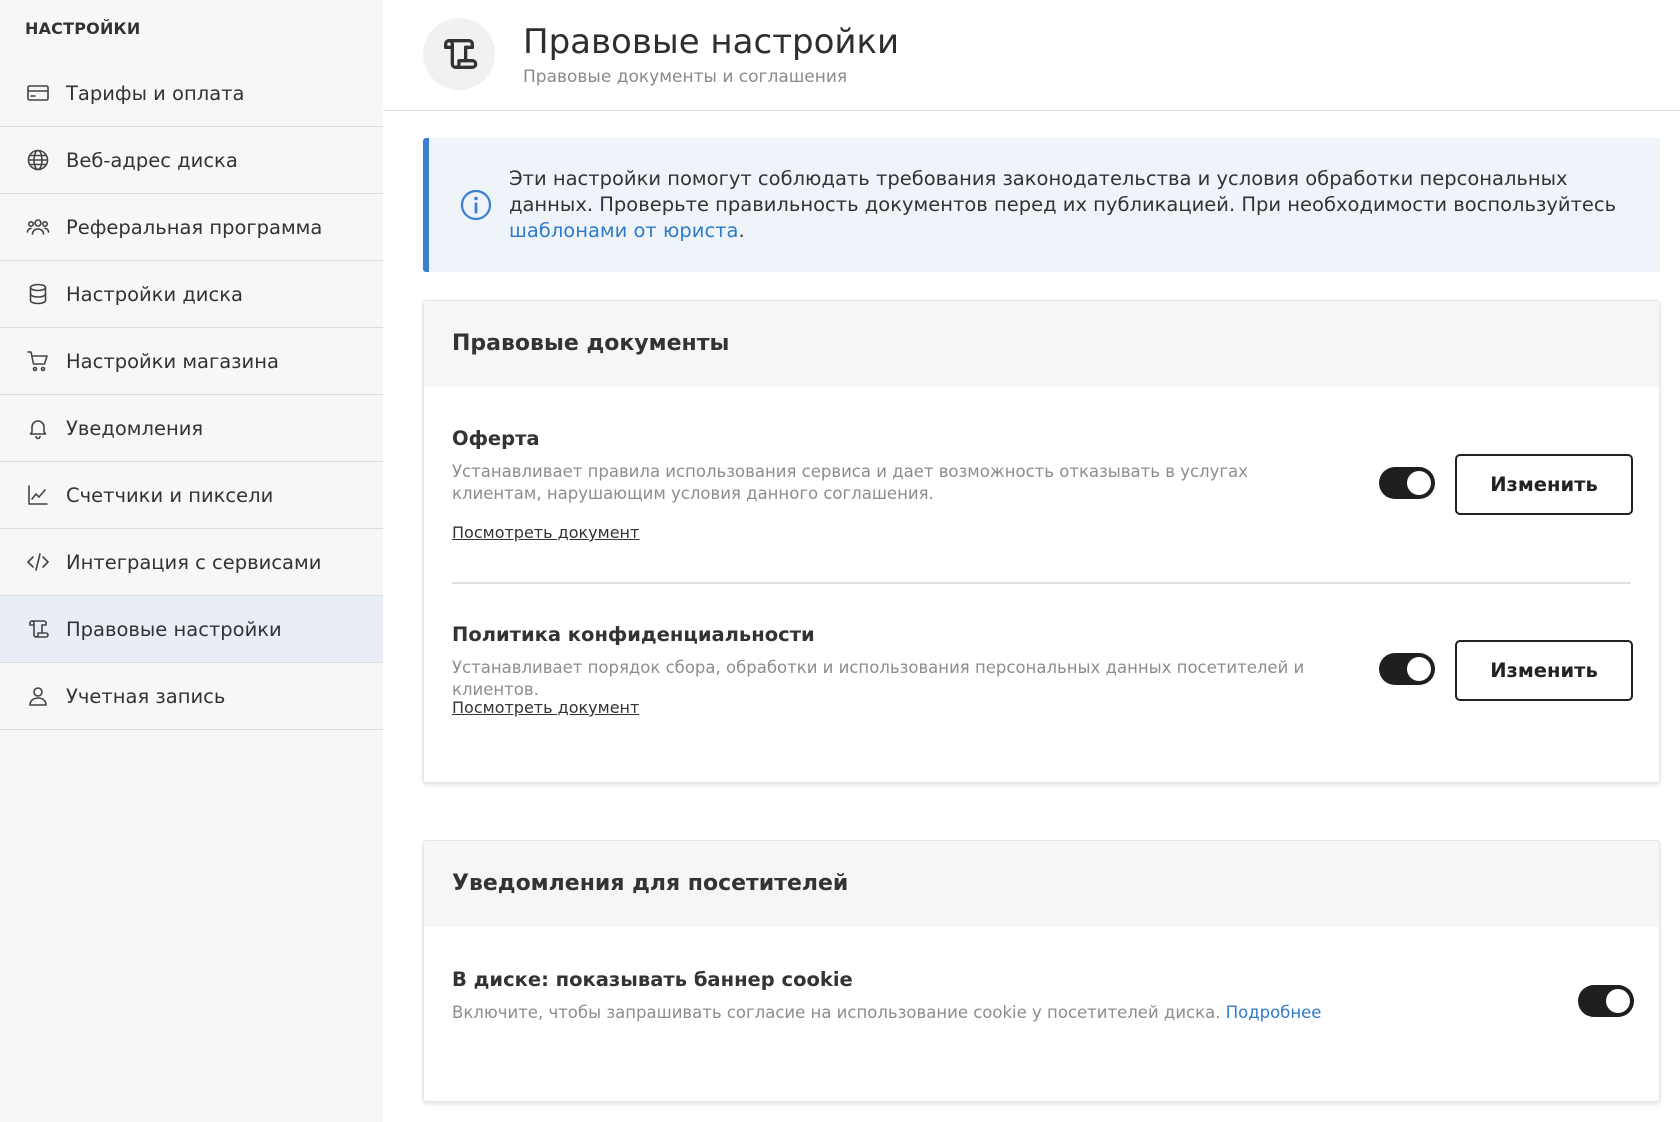  I want to click on sidebar-item-disk-settings: Настройки диска, so click(191, 294).